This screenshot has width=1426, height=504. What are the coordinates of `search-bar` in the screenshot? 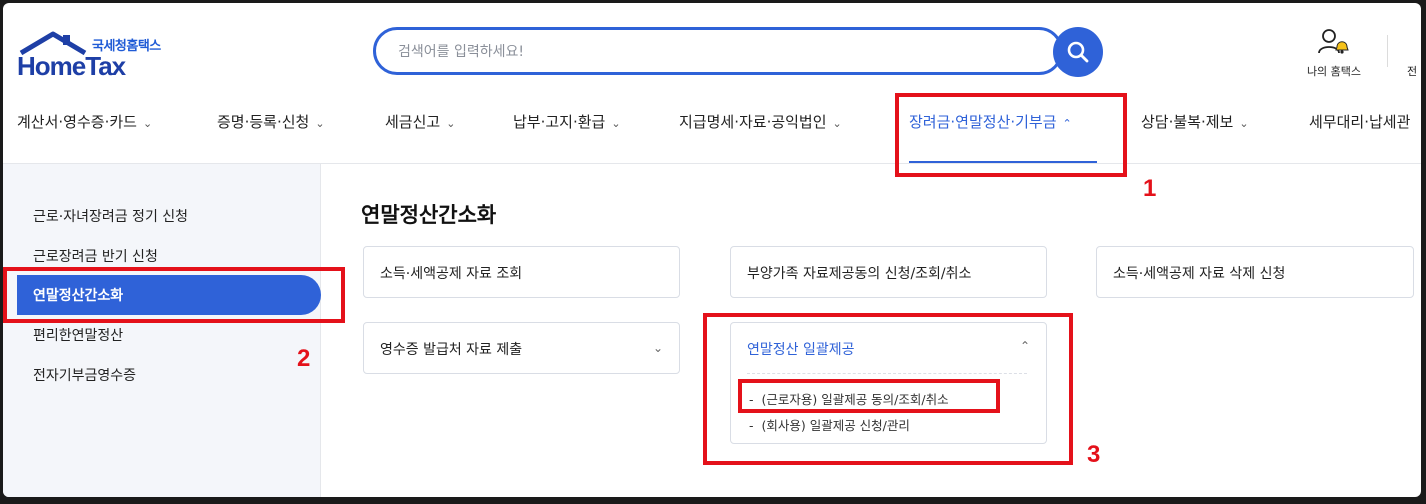 It's located at (718, 51).